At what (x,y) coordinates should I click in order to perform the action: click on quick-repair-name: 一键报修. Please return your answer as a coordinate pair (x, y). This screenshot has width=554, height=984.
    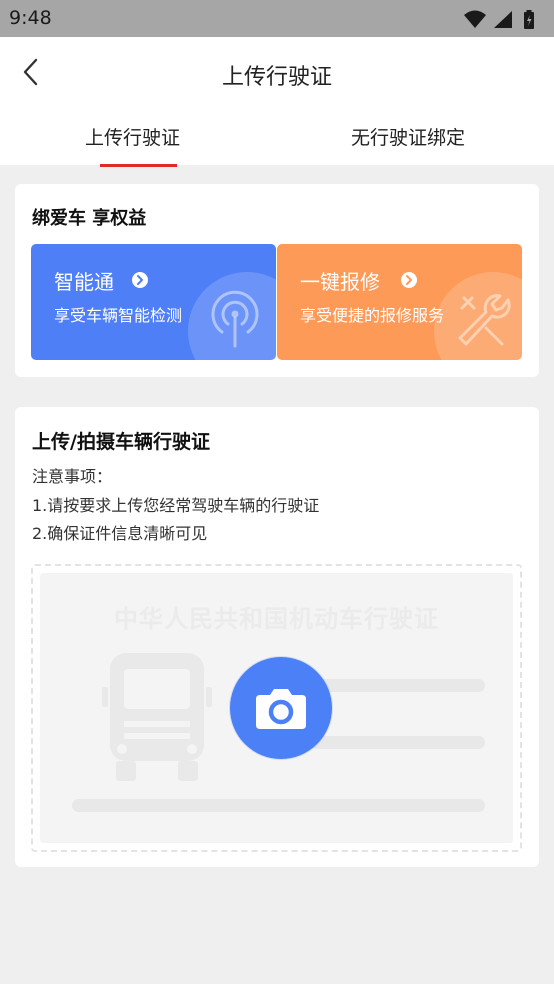
    Looking at the image, I should click on (340, 282).